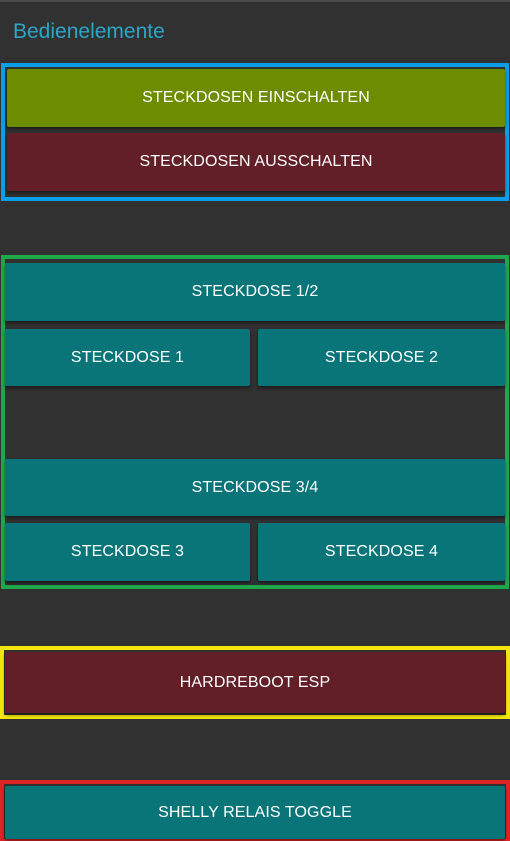 The width and height of the screenshot is (510, 841). What do you see at coordinates (255, 812) in the screenshot?
I see `shelly-relay-toggle-button: SHELLY RELAIS TOGGLE` at bounding box center [255, 812].